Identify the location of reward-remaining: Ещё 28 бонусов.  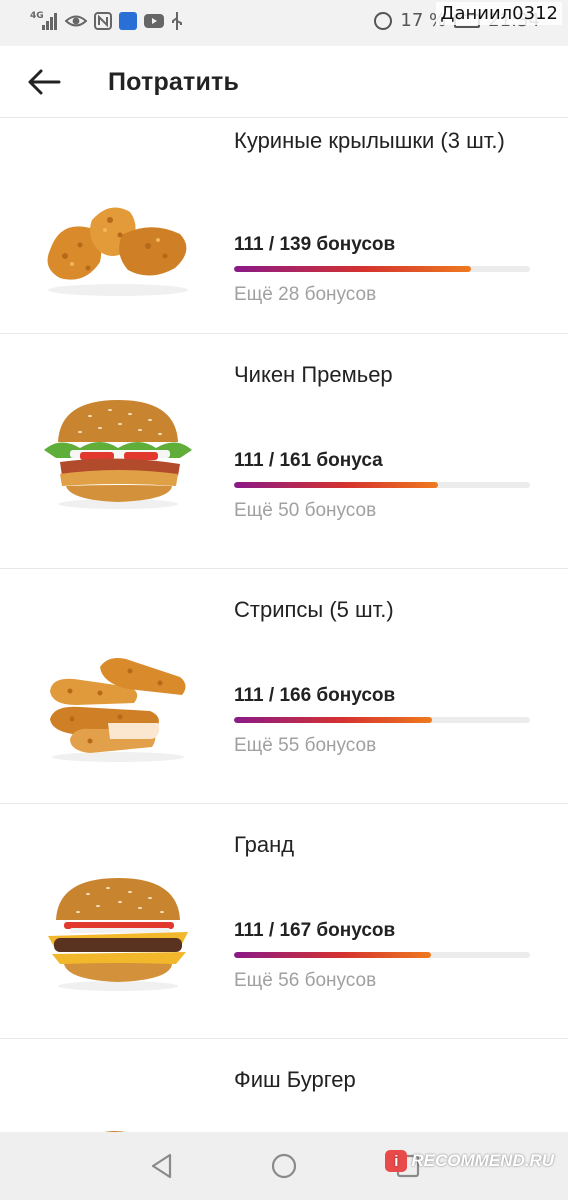
(305, 294).